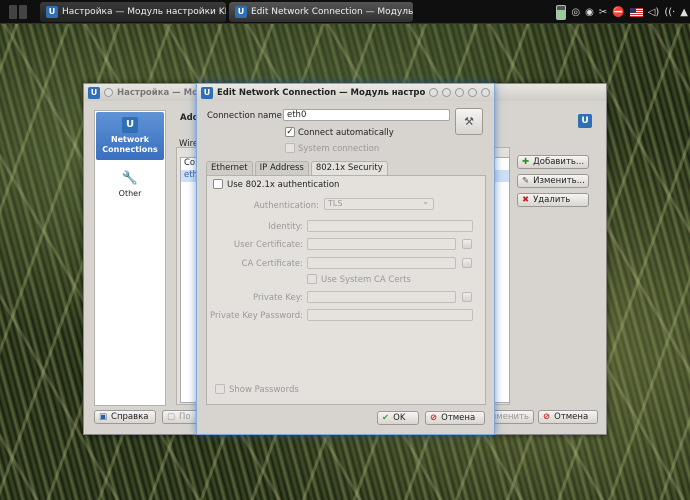 The height and width of the screenshot is (500, 690). Describe the element at coordinates (526, 181) in the screenshot. I see `edit-icon: ✎` at that location.